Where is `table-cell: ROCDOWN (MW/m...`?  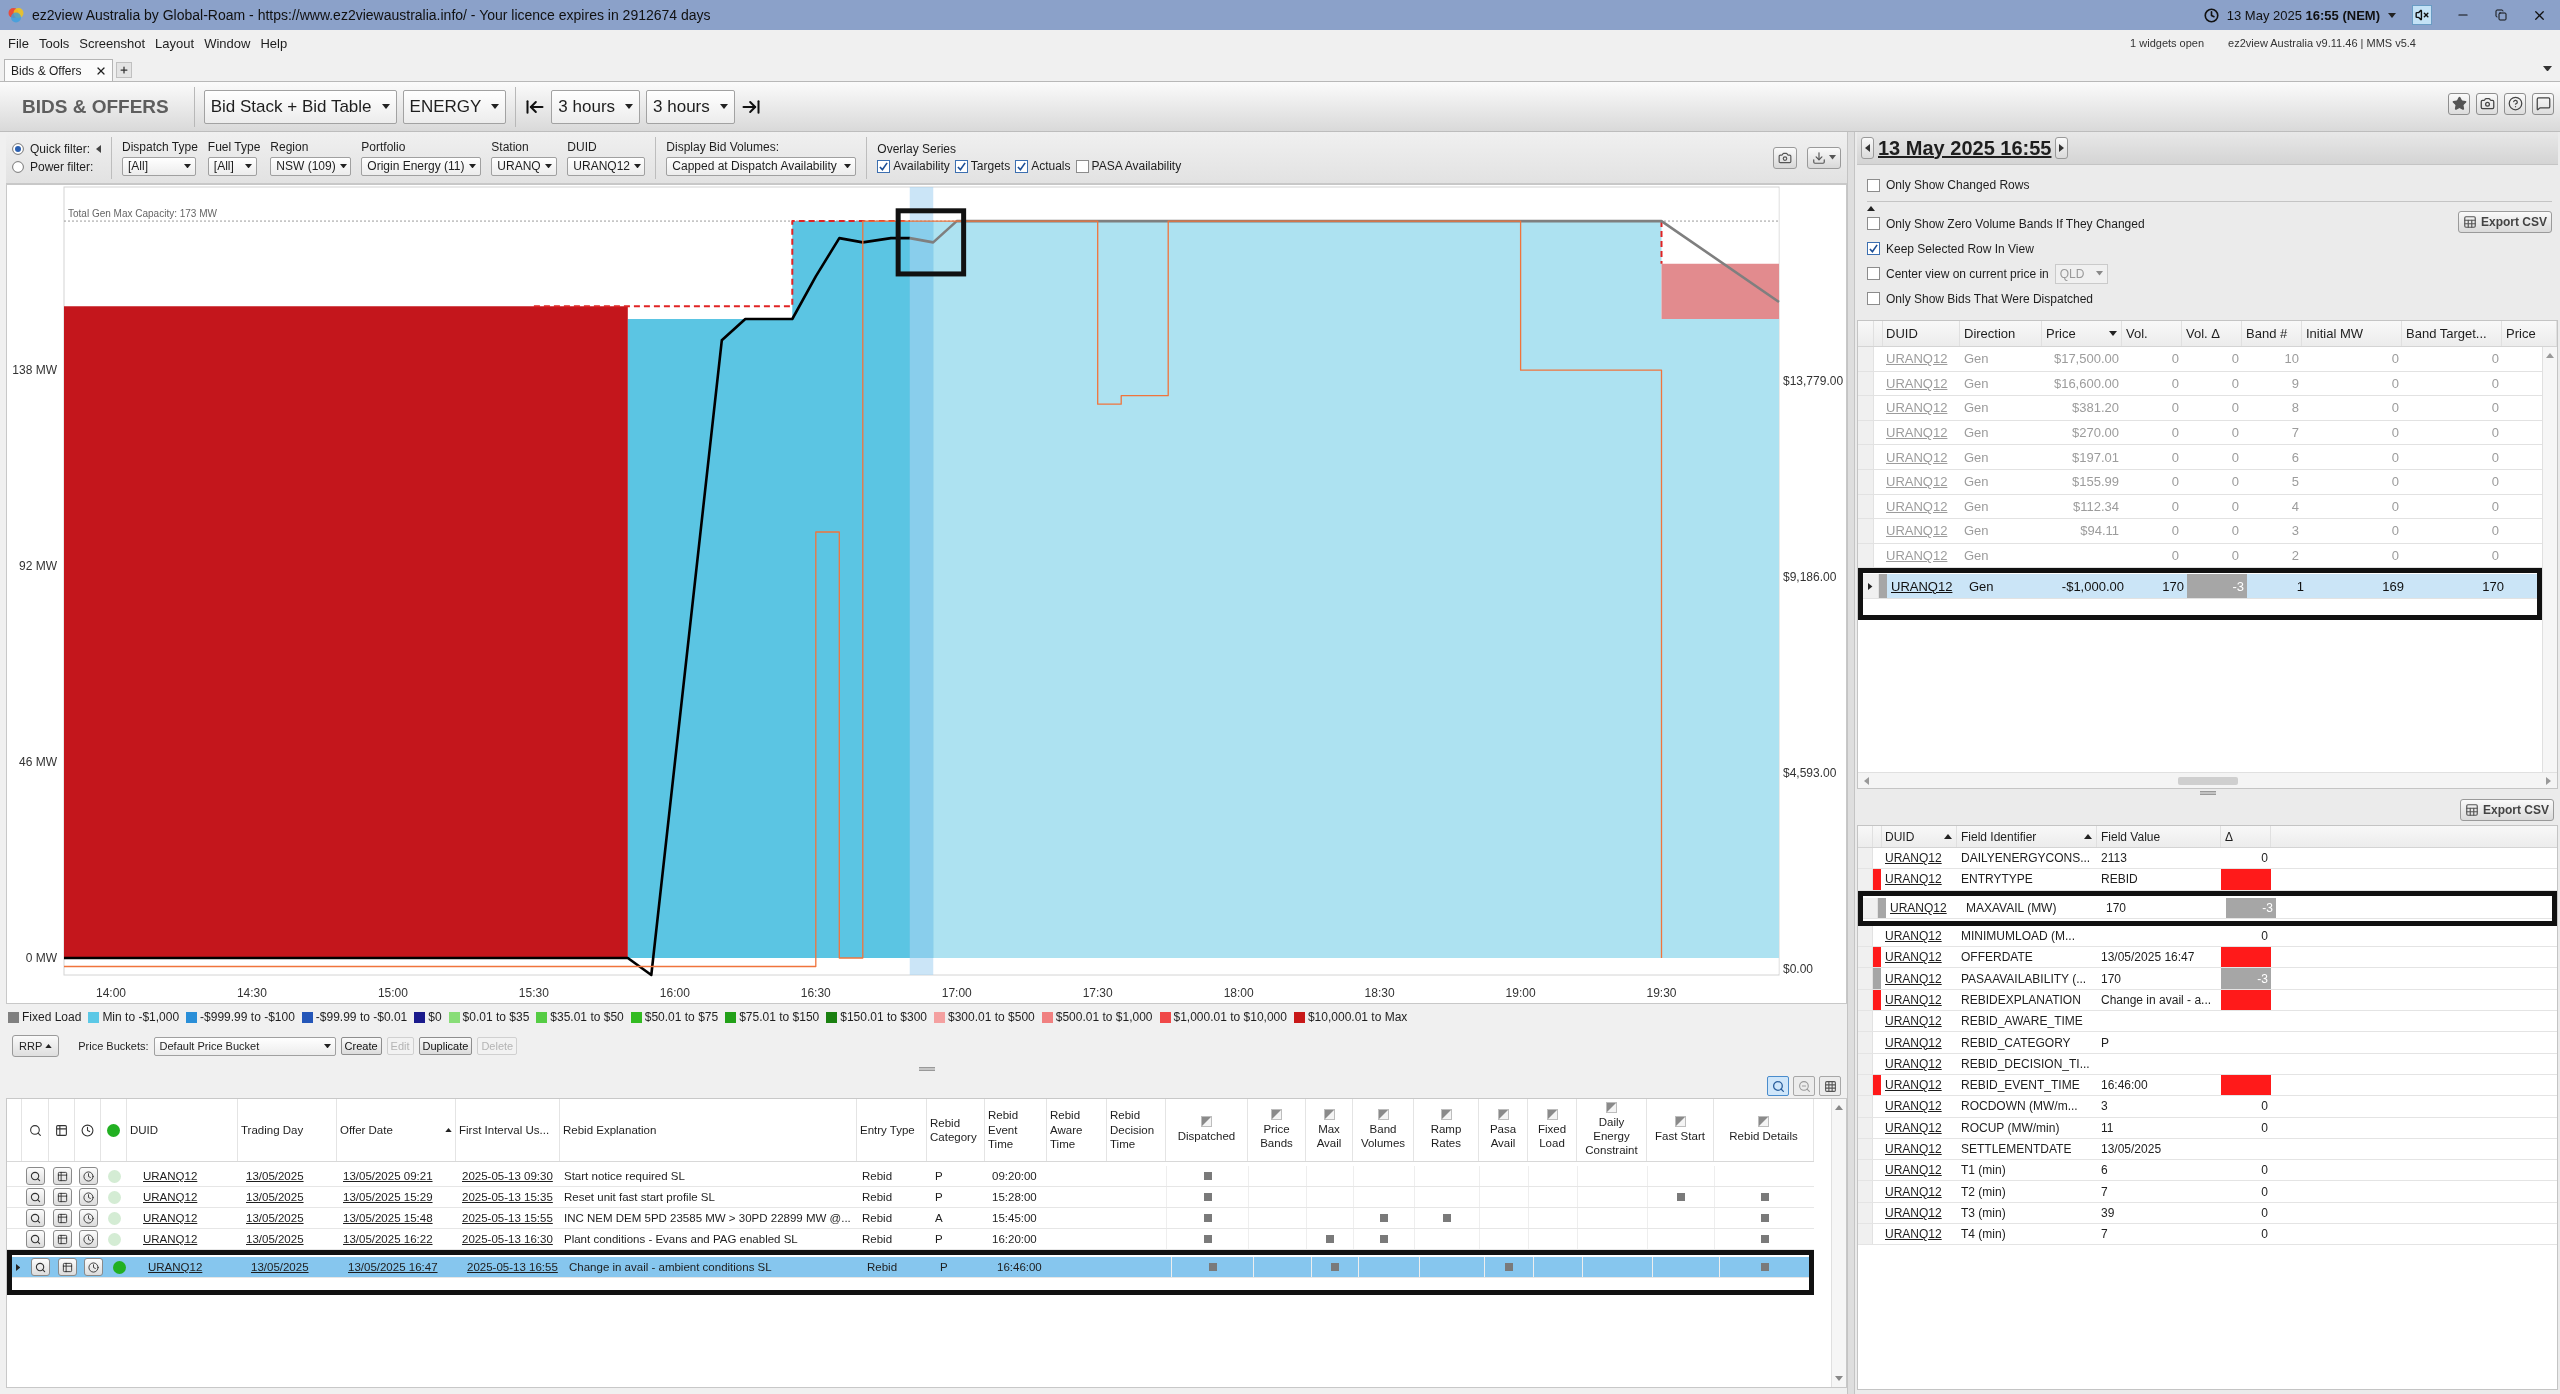
table-cell: ROCDOWN (MW/m... is located at coordinates (2019, 1106).